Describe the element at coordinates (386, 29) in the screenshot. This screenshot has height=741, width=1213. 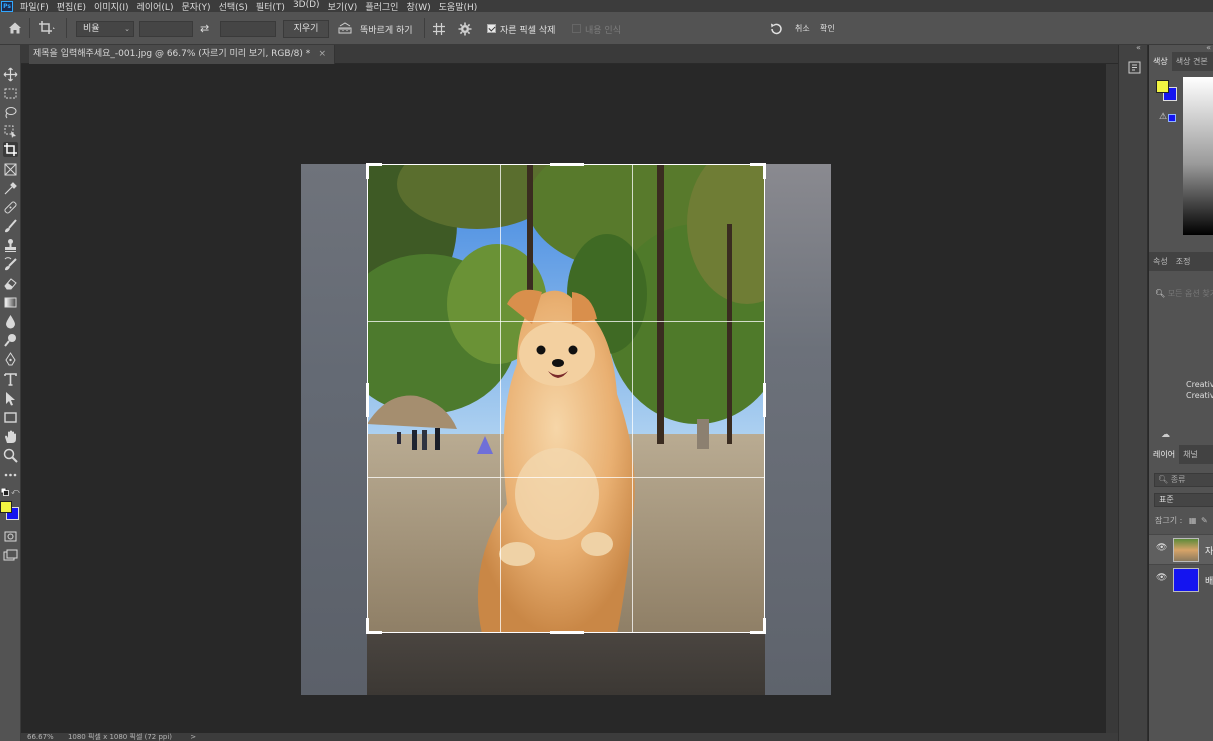
I see `straighten-label: 똑바르게 하기` at that location.